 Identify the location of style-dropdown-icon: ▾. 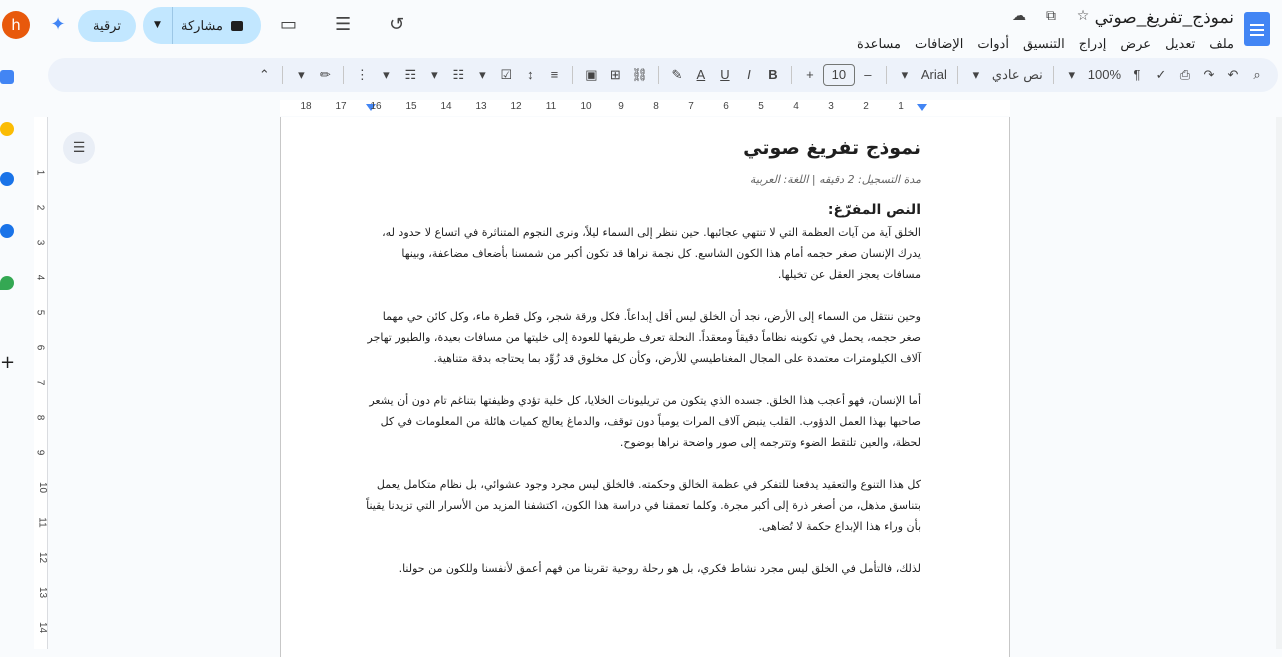
(976, 75).